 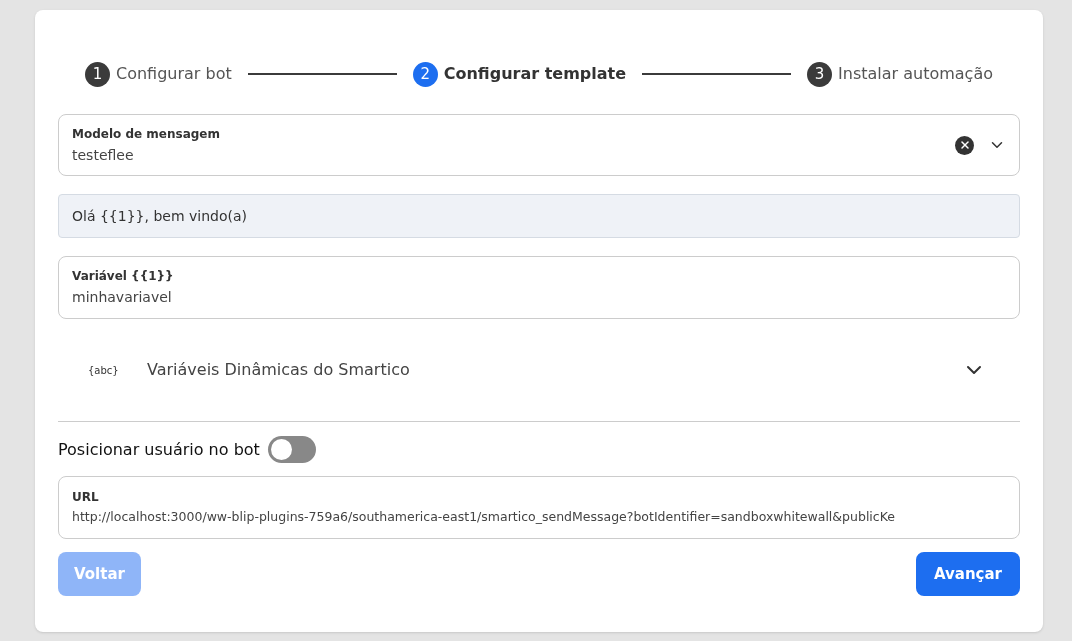 I want to click on step-number: 2, so click(x=425, y=74).